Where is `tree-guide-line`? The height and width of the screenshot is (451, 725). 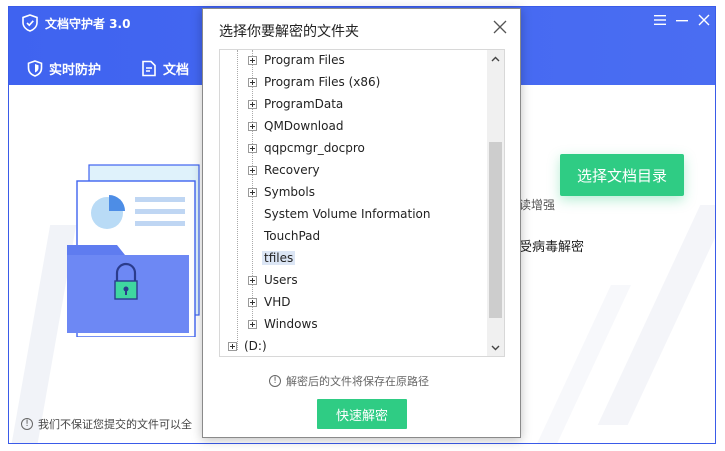
tree-guide-line is located at coordinates (237, 200).